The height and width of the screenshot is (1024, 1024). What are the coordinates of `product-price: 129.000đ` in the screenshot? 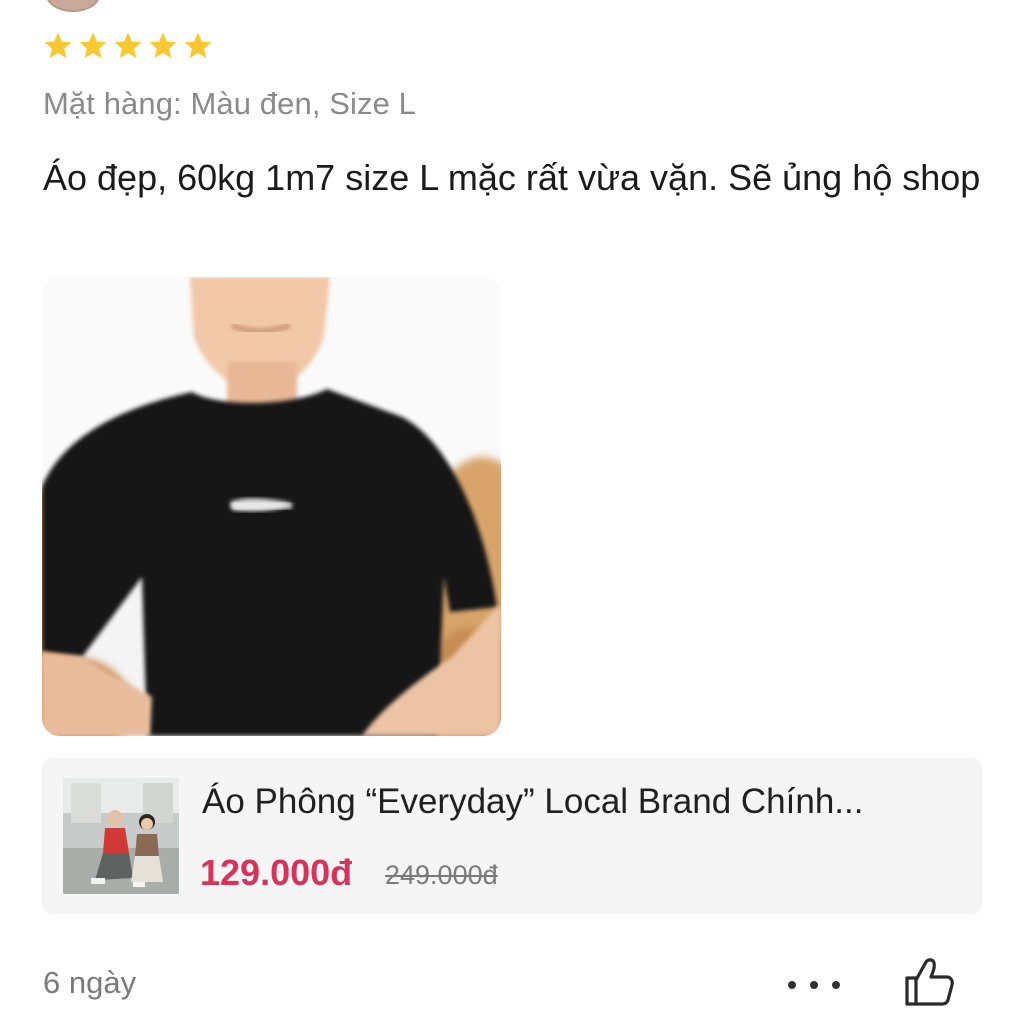 It's located at (276, 872).